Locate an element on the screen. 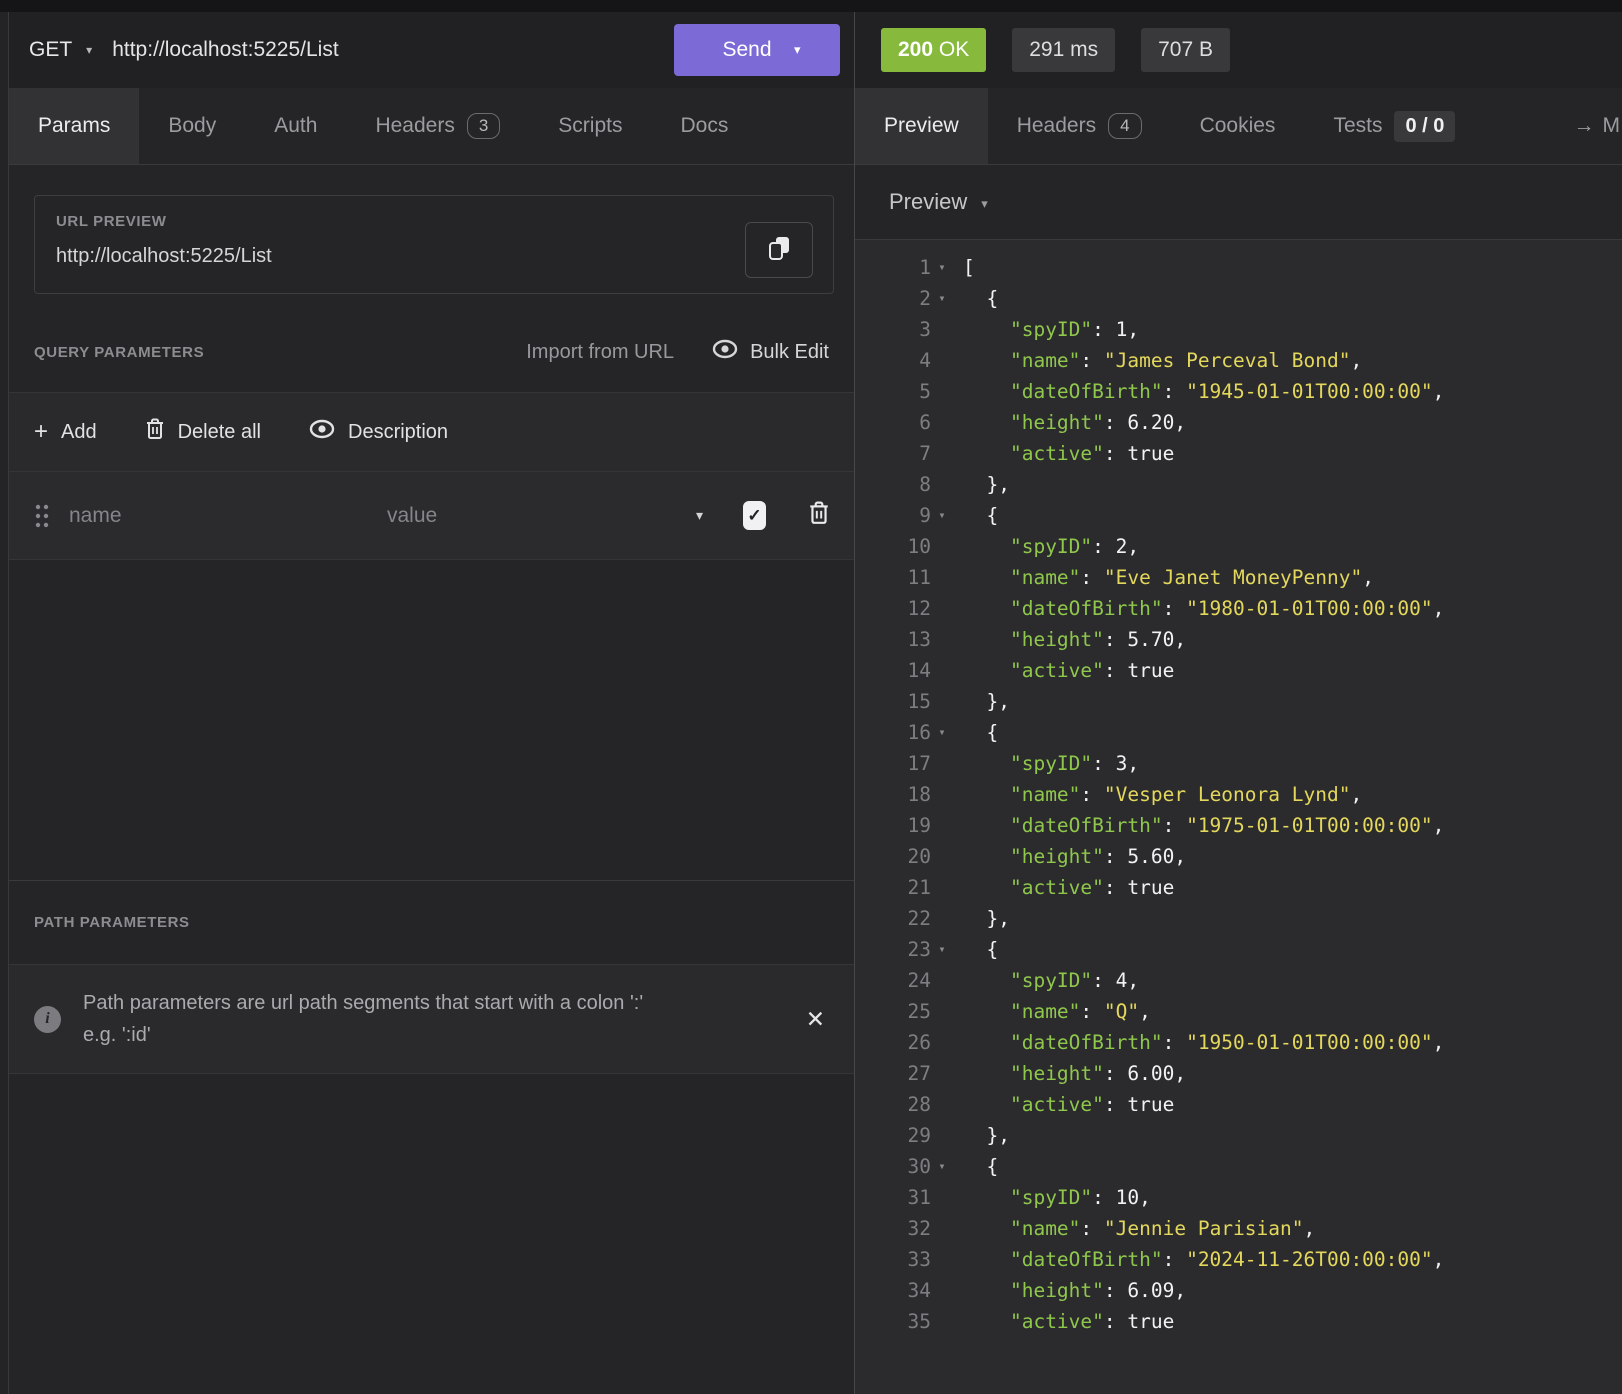 Image resolution: width=1622 pixels, height=1394 pixels. code-text: "spyID": 1, is located at coordinates (1074, 329).